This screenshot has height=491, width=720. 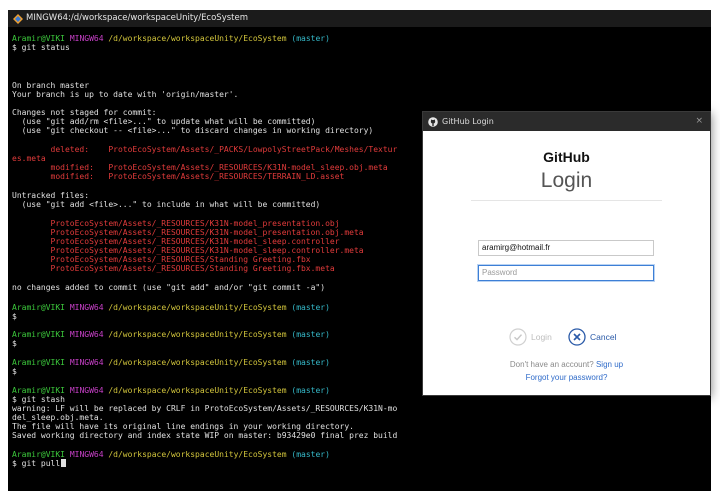 I want to click on cancel-button-label: Cancel, so click(x=603, y=337).